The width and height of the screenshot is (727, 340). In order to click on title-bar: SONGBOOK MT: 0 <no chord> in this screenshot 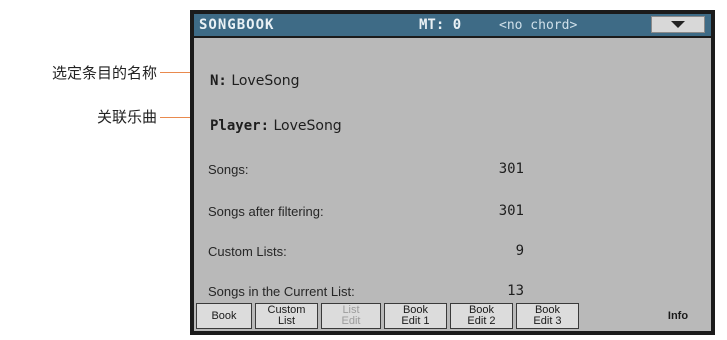, I will do `click(452, 25)`.